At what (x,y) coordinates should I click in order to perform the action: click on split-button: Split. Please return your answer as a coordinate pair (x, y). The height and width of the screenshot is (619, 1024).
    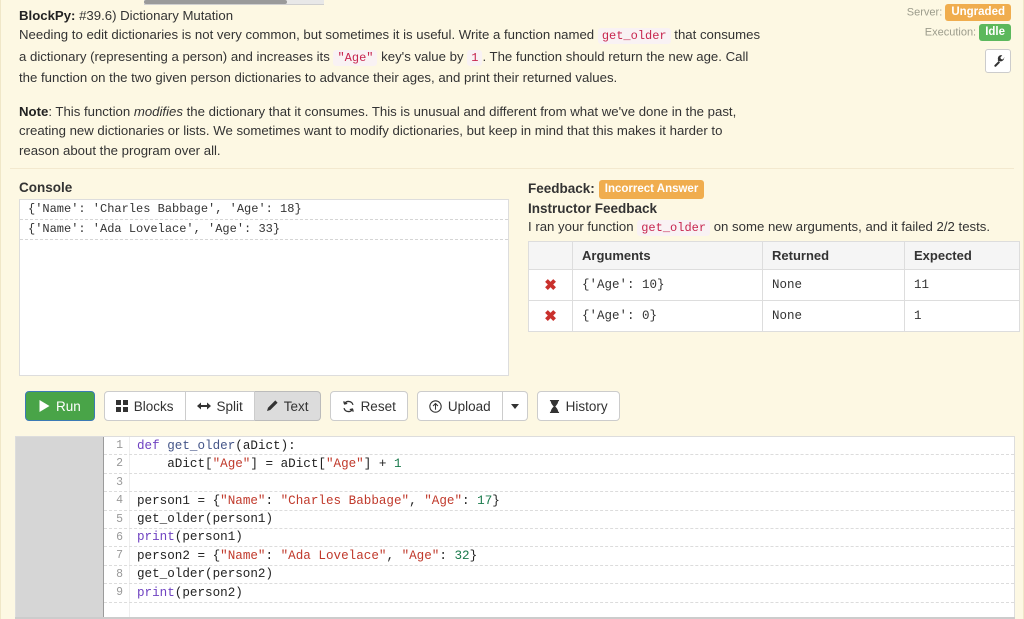
    Looking at the image, I should click on (220, 406).